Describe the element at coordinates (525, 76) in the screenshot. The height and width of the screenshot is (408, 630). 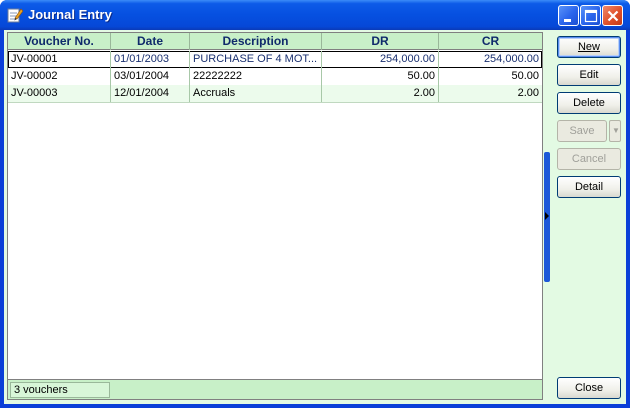
I see `cell-cr: 50.00` at that location.